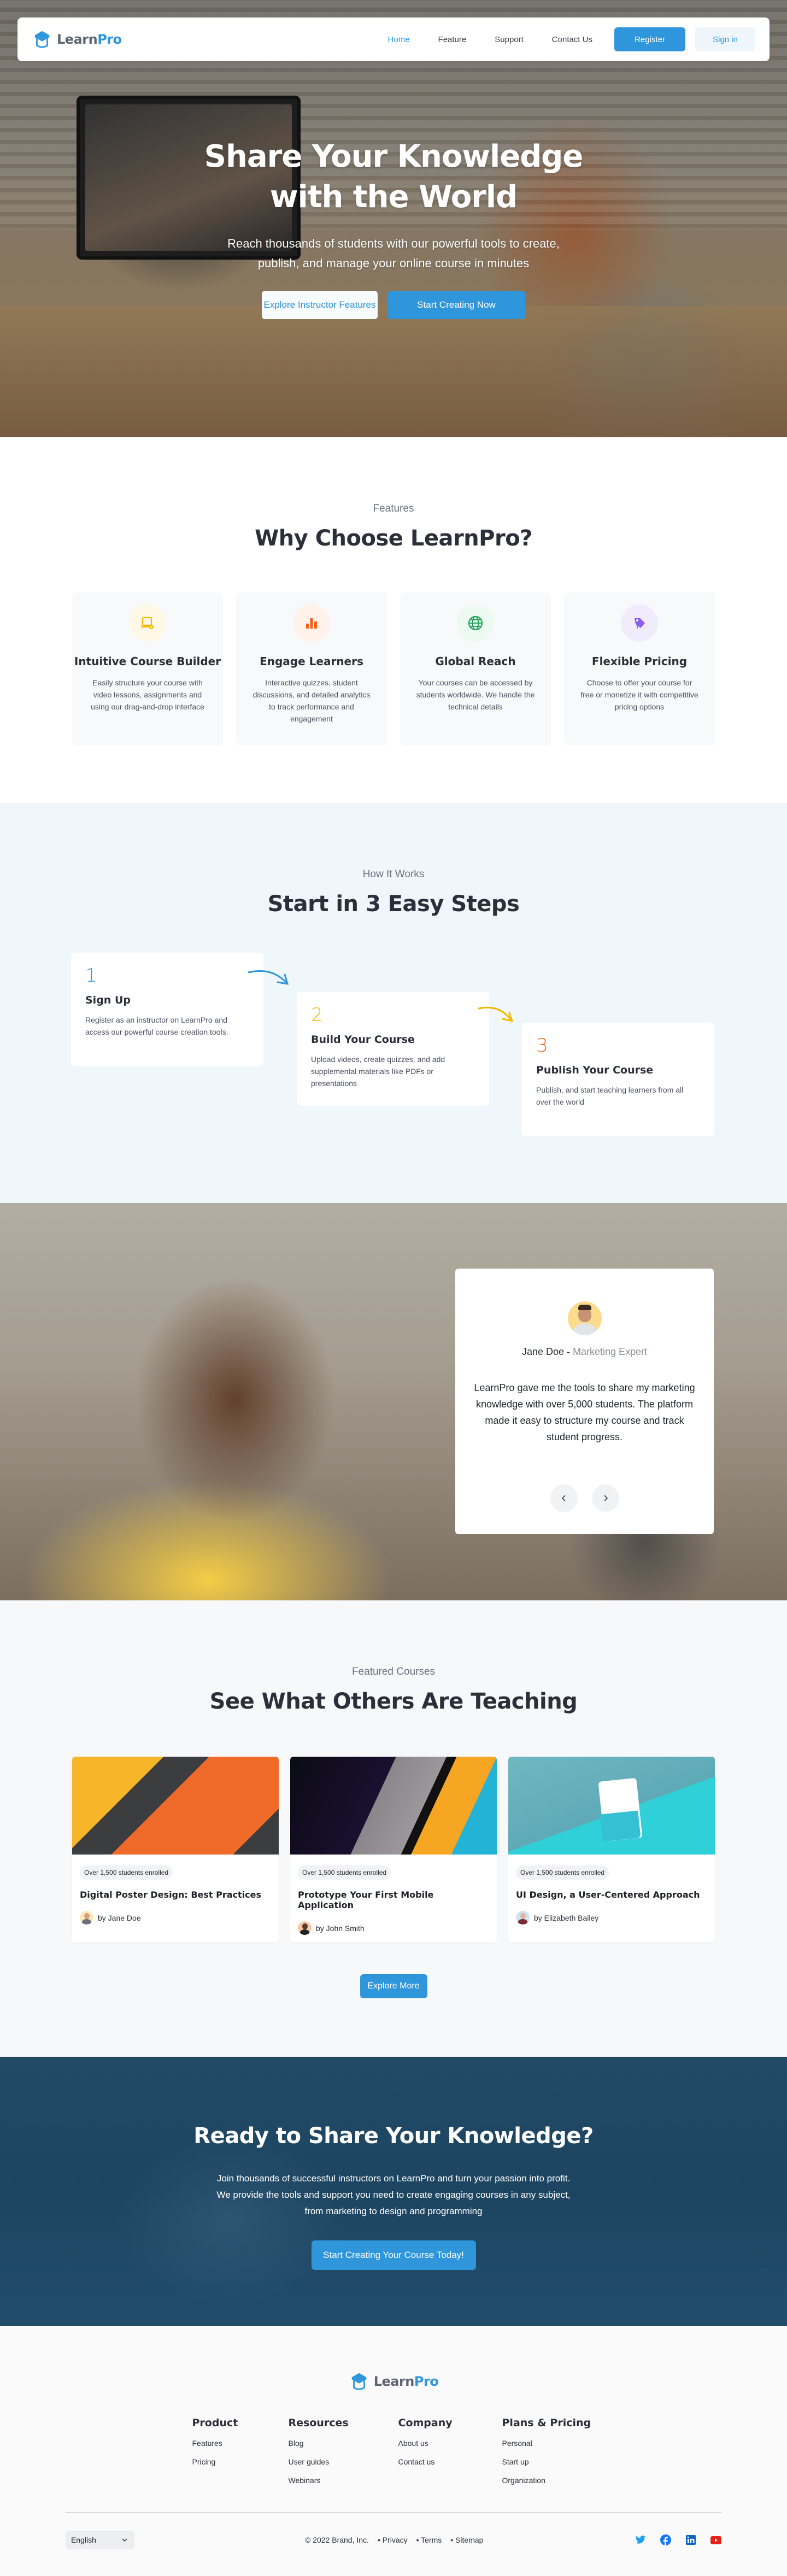 The image size is (787, 2576). What do you see at coordinates (725, 39) in the screenshot?
I see `sign-in-button: Sign in` at bounding box center [725, 39].